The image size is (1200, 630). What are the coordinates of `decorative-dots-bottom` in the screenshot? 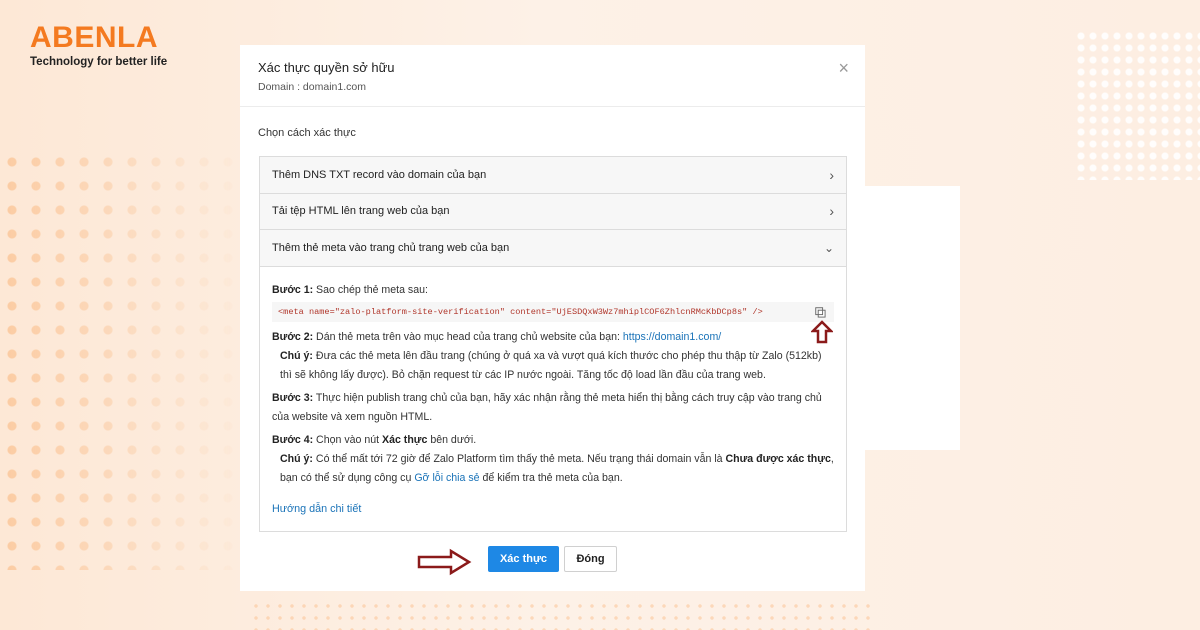 It's located at (560, 615).